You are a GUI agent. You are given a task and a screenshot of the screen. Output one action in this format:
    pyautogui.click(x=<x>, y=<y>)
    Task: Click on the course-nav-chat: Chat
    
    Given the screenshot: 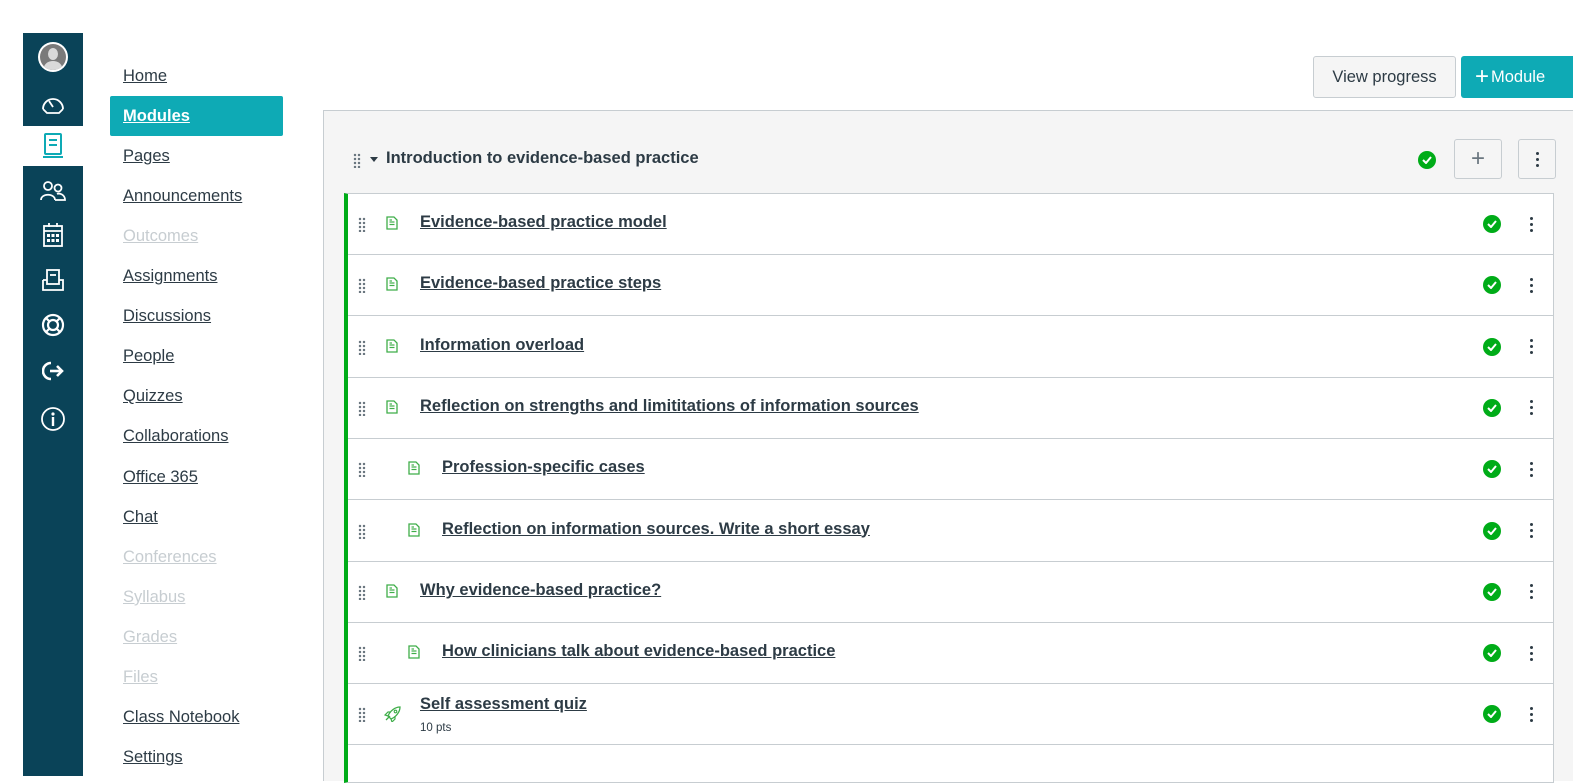 What is the action you would take?
    pyautogui.click(x=196, y=517)
    